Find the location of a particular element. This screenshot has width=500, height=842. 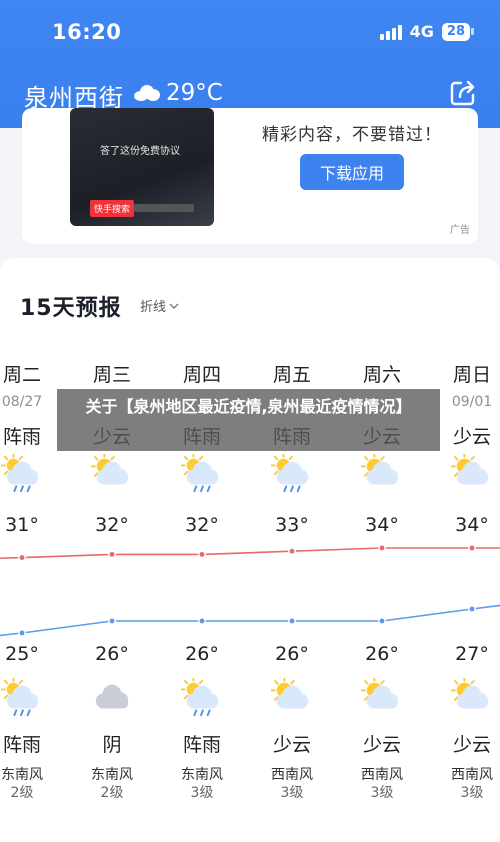

network-type: 4G is located at coordinates (421, 31).